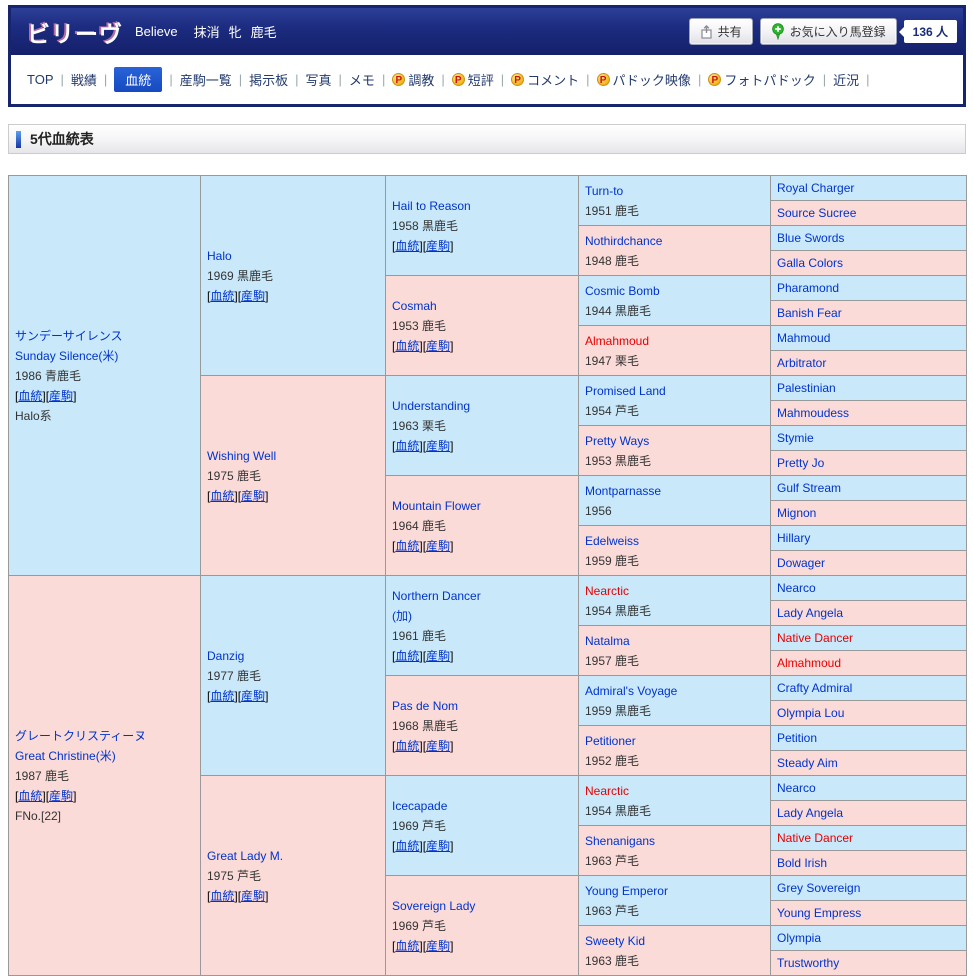  Describe the element at coordinates (810, 238) in the screenshot. I see `horse-name-link: Blue Swords` at that location.